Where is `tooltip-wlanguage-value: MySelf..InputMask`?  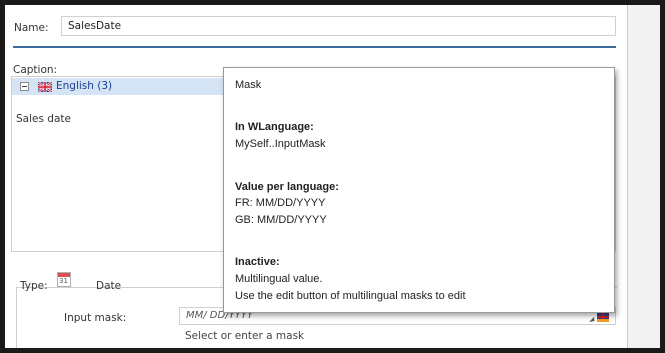 tooltip-wlanguage-value: MySelf..InputMask is located at coordinates (280, 144).